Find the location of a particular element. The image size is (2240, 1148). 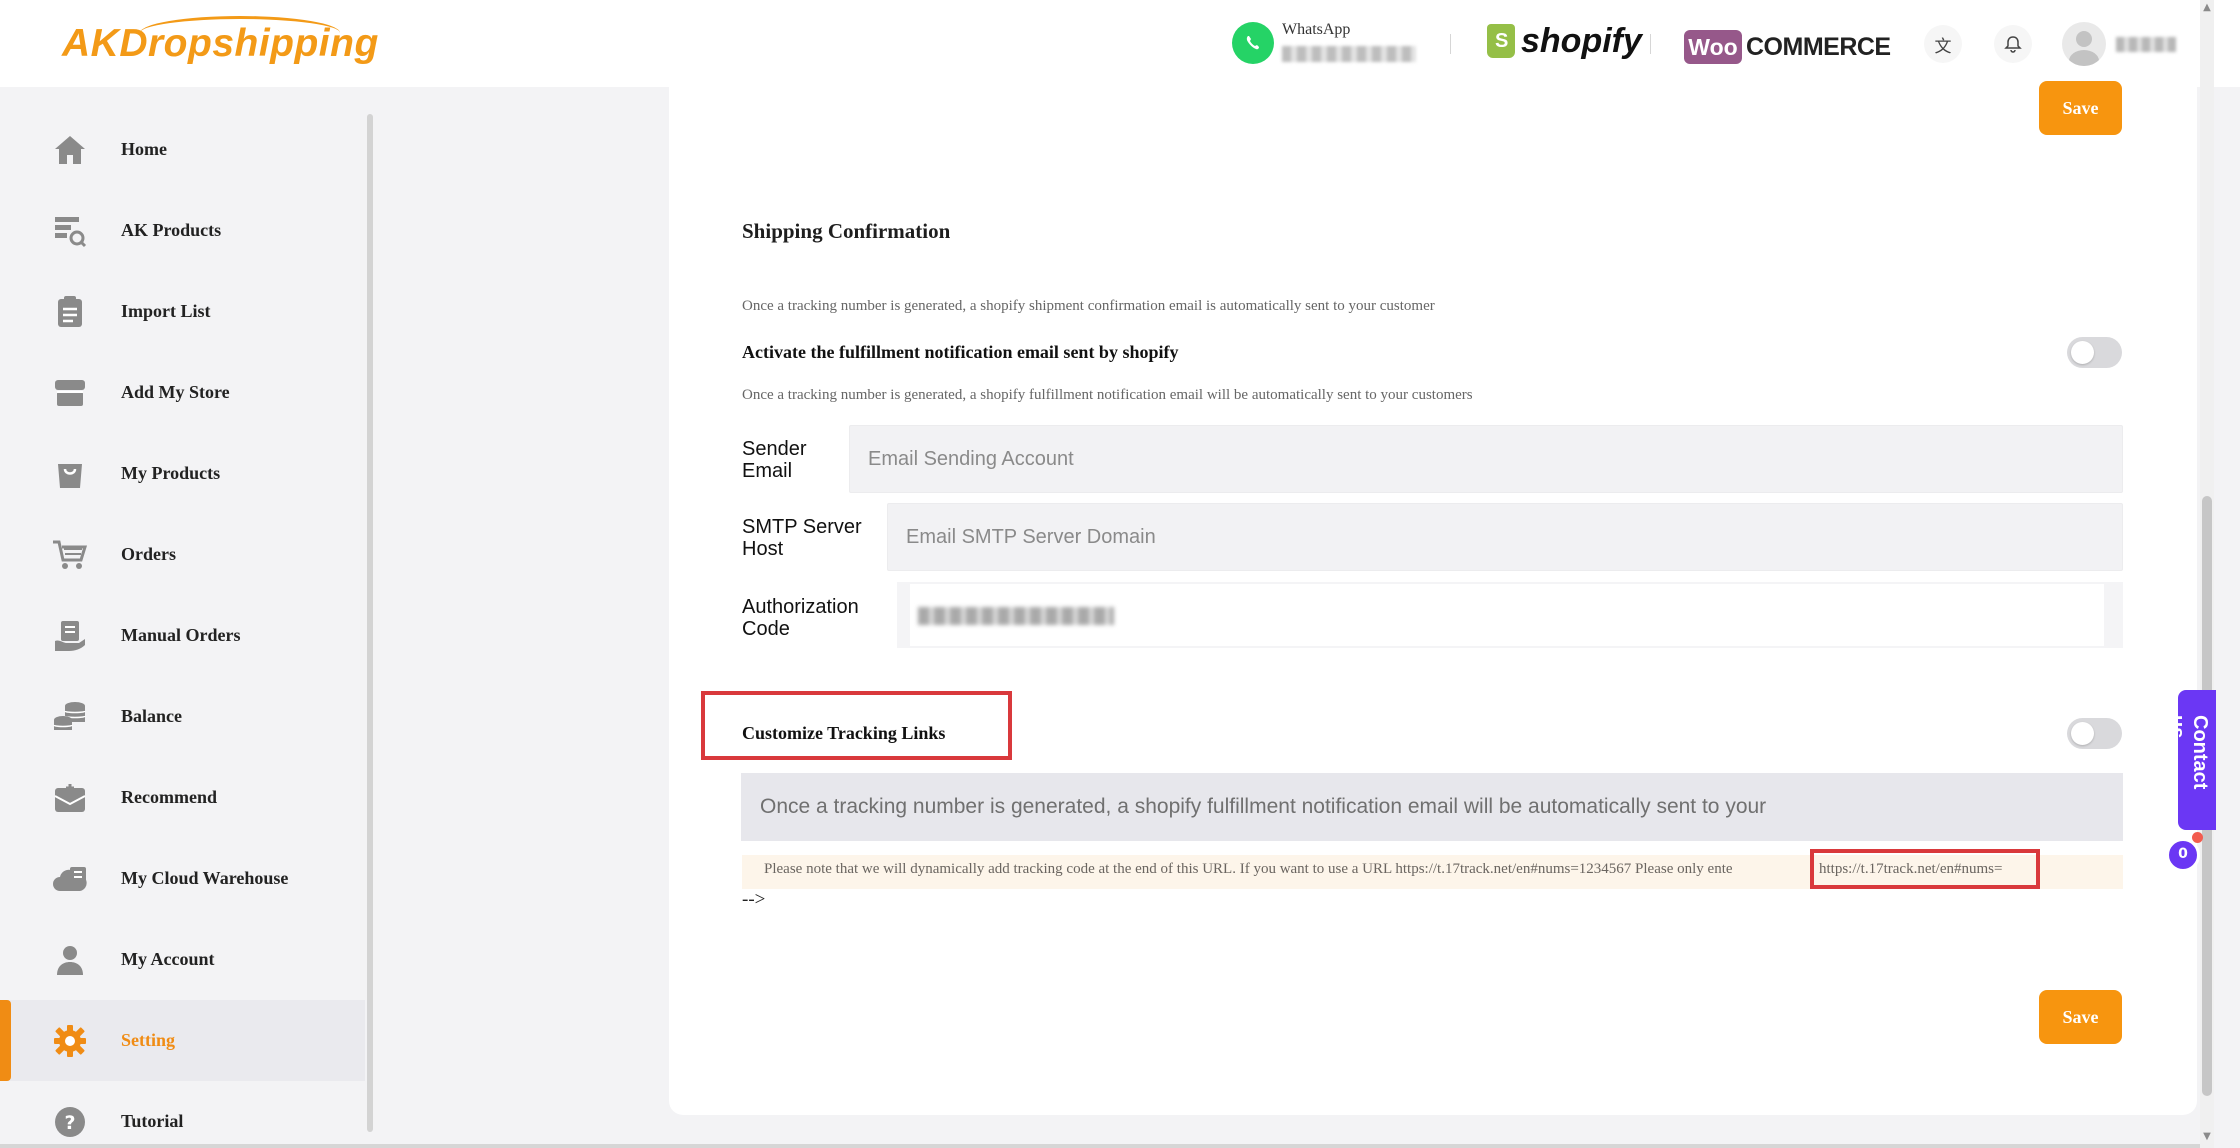

sidebar-item-label: Setting is located at coordinates (148, 1040).